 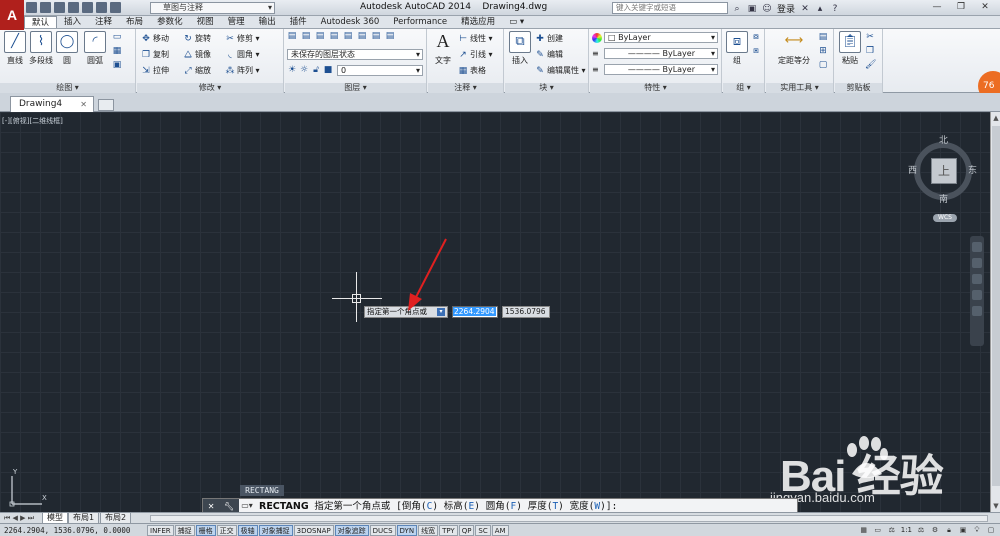 What do you see at coordinates (382, 530) in the screenshot?
I see `toggle-ducs: DUCS` at bounding box center [382, 530].